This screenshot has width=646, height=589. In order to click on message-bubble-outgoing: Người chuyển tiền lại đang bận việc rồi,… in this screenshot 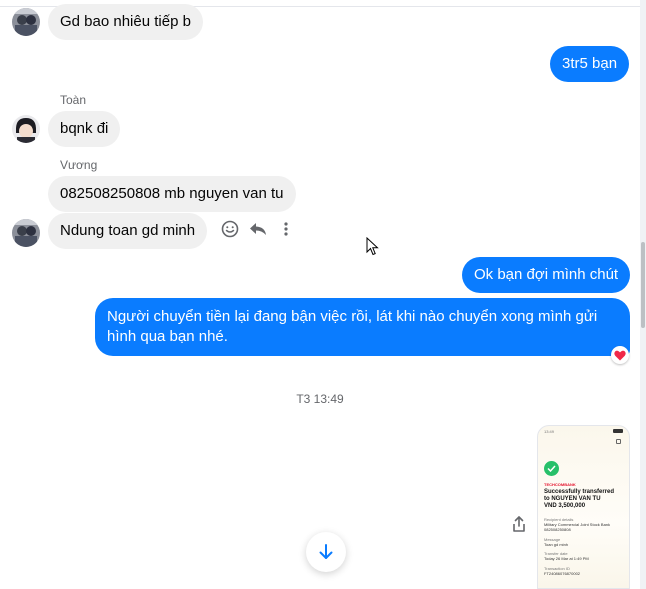, I will do `click(362, 327)`.